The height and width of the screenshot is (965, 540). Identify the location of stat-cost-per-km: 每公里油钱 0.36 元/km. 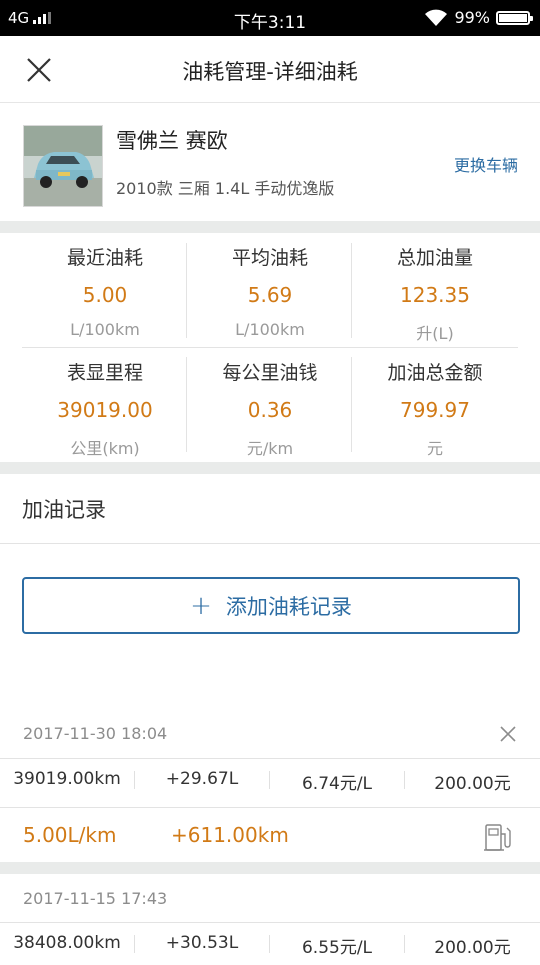
(270, 408).